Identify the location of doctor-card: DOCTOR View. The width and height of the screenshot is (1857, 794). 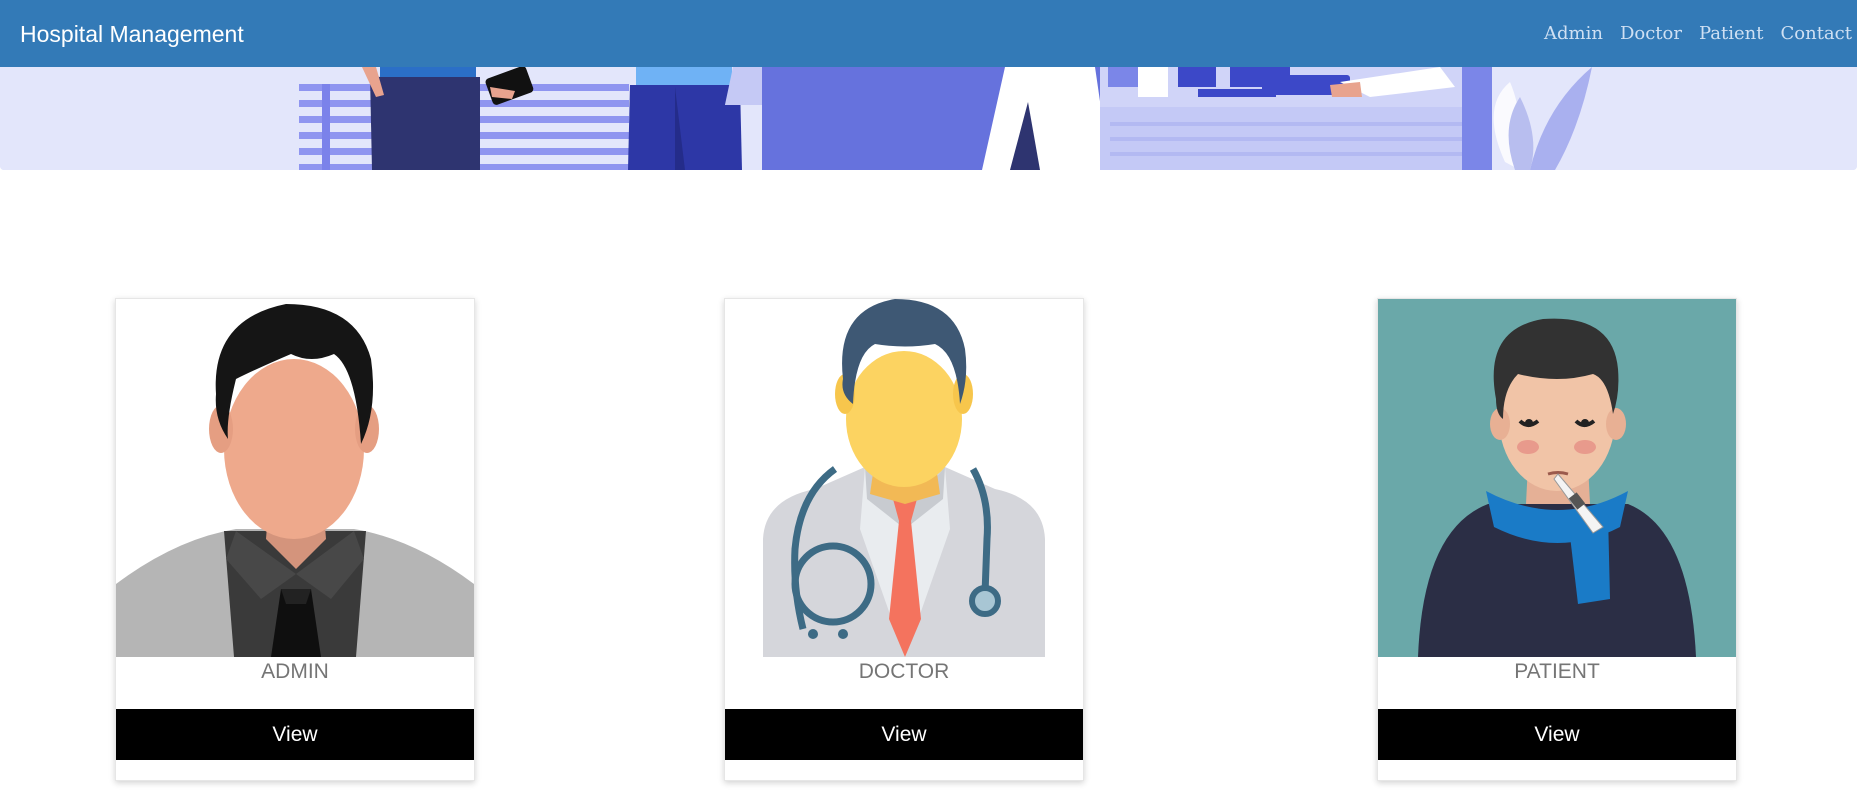
(904, 539).